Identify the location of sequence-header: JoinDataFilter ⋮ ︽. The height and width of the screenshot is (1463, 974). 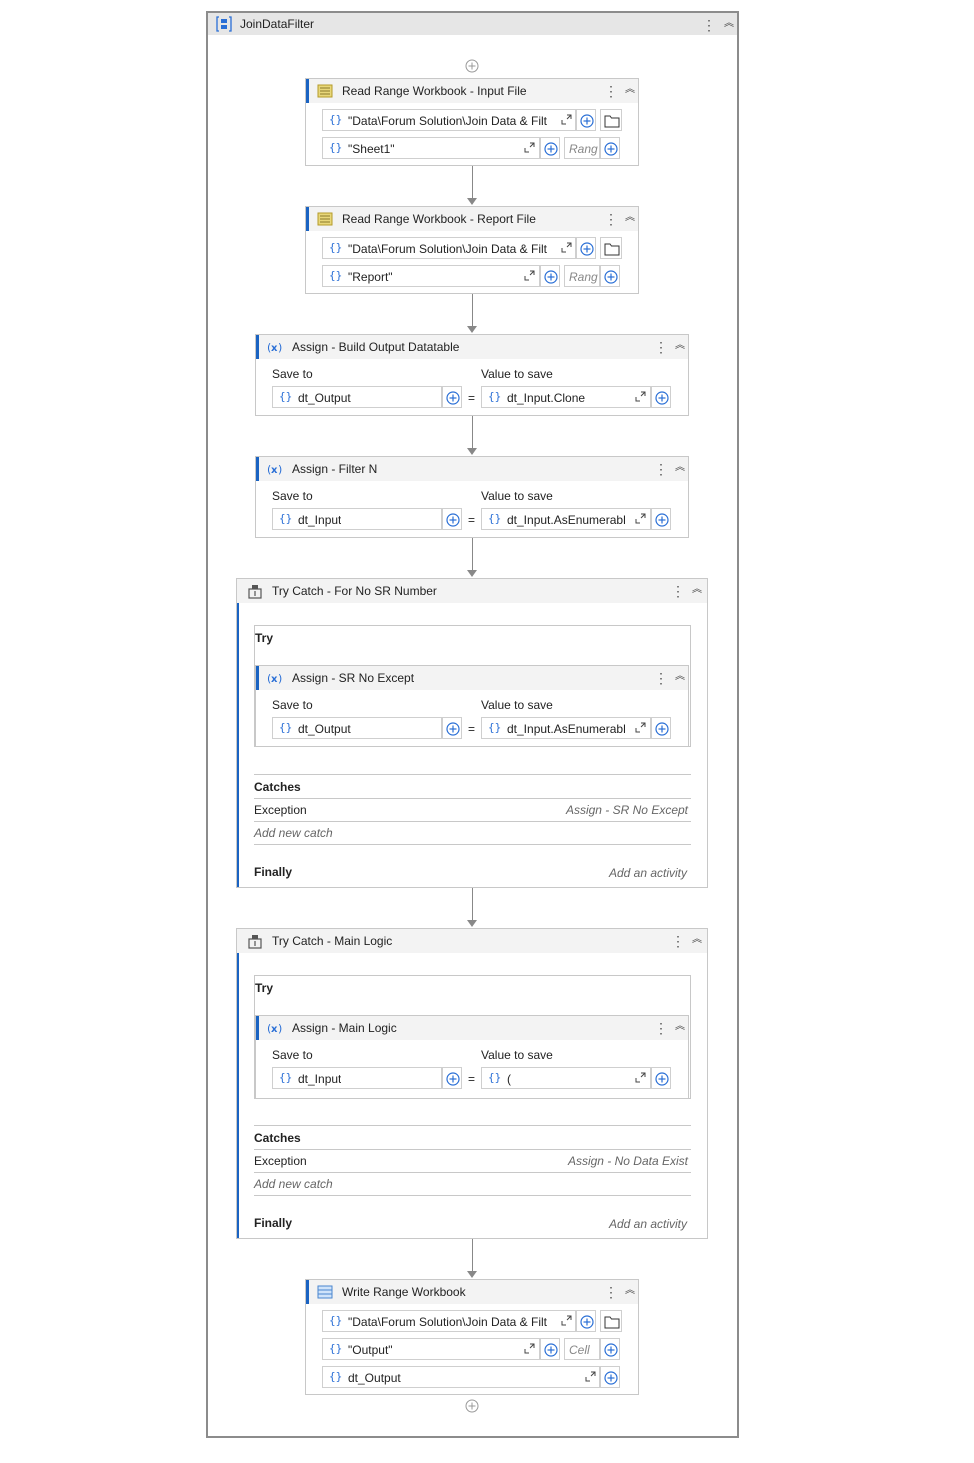
(472, 24).